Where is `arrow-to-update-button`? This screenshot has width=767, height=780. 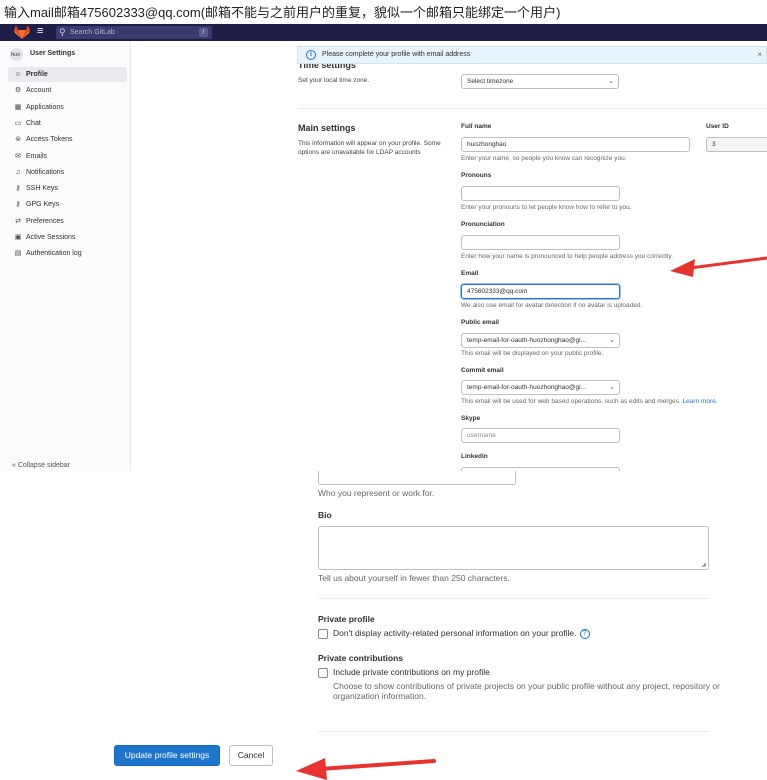
arrow-to-update-button is located at coordinates (366, 769).